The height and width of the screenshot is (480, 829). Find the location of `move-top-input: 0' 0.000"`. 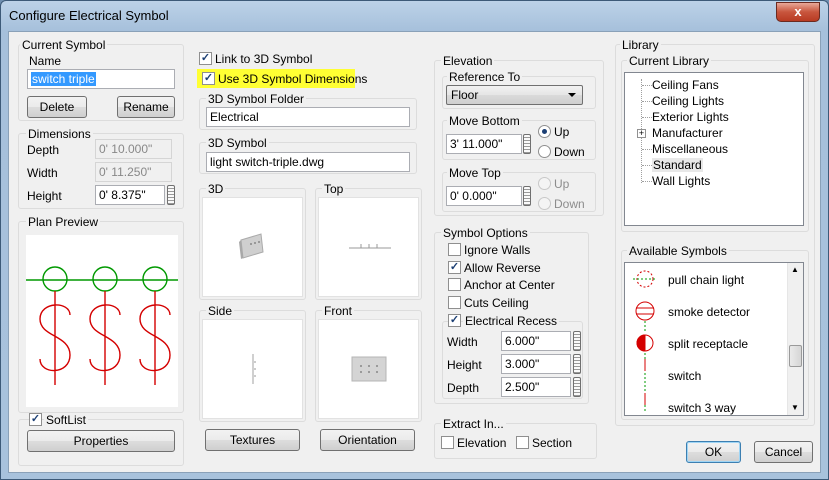

move-top-input: 0' 0.000" is located at coordinates (484, 196).